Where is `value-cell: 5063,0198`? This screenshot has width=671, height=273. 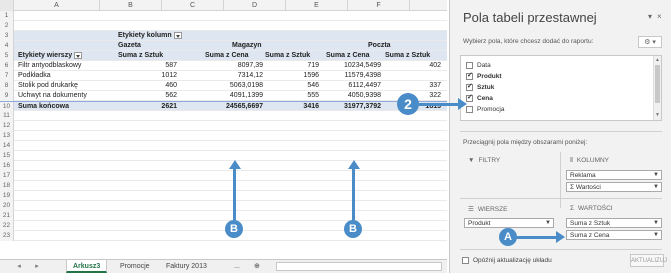 value-cell: 5063,0198 is located at coordinates (223, 86).